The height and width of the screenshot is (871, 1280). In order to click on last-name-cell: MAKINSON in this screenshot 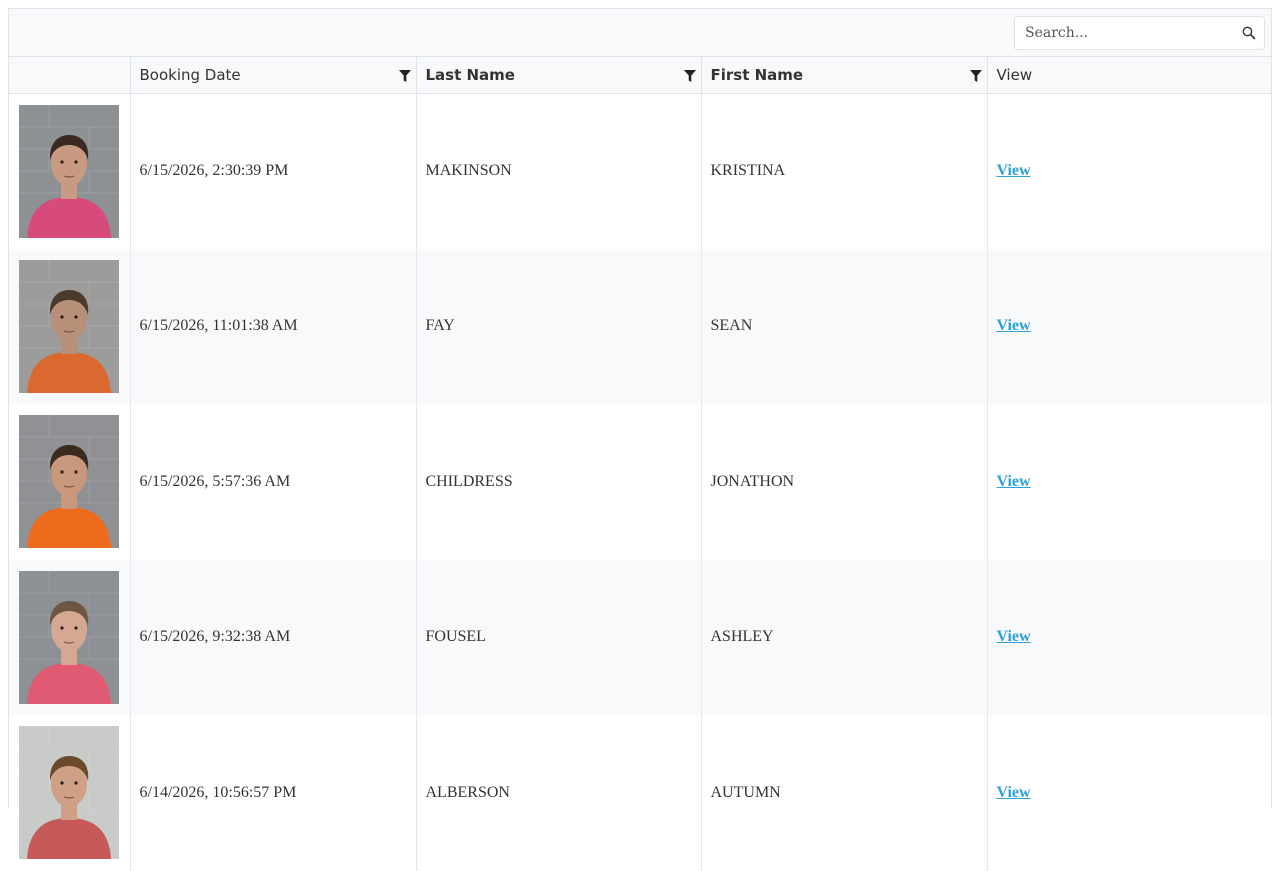, I will do `click(559, 171)`.